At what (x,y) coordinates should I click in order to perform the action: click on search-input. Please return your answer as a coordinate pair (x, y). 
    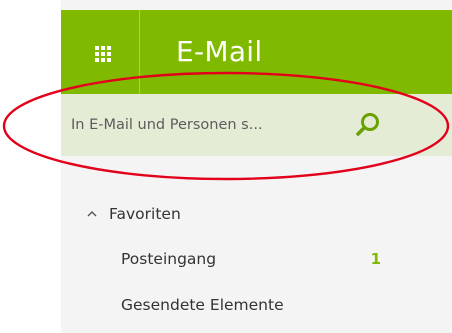
    Looking at the image, I should click on (206, 125).